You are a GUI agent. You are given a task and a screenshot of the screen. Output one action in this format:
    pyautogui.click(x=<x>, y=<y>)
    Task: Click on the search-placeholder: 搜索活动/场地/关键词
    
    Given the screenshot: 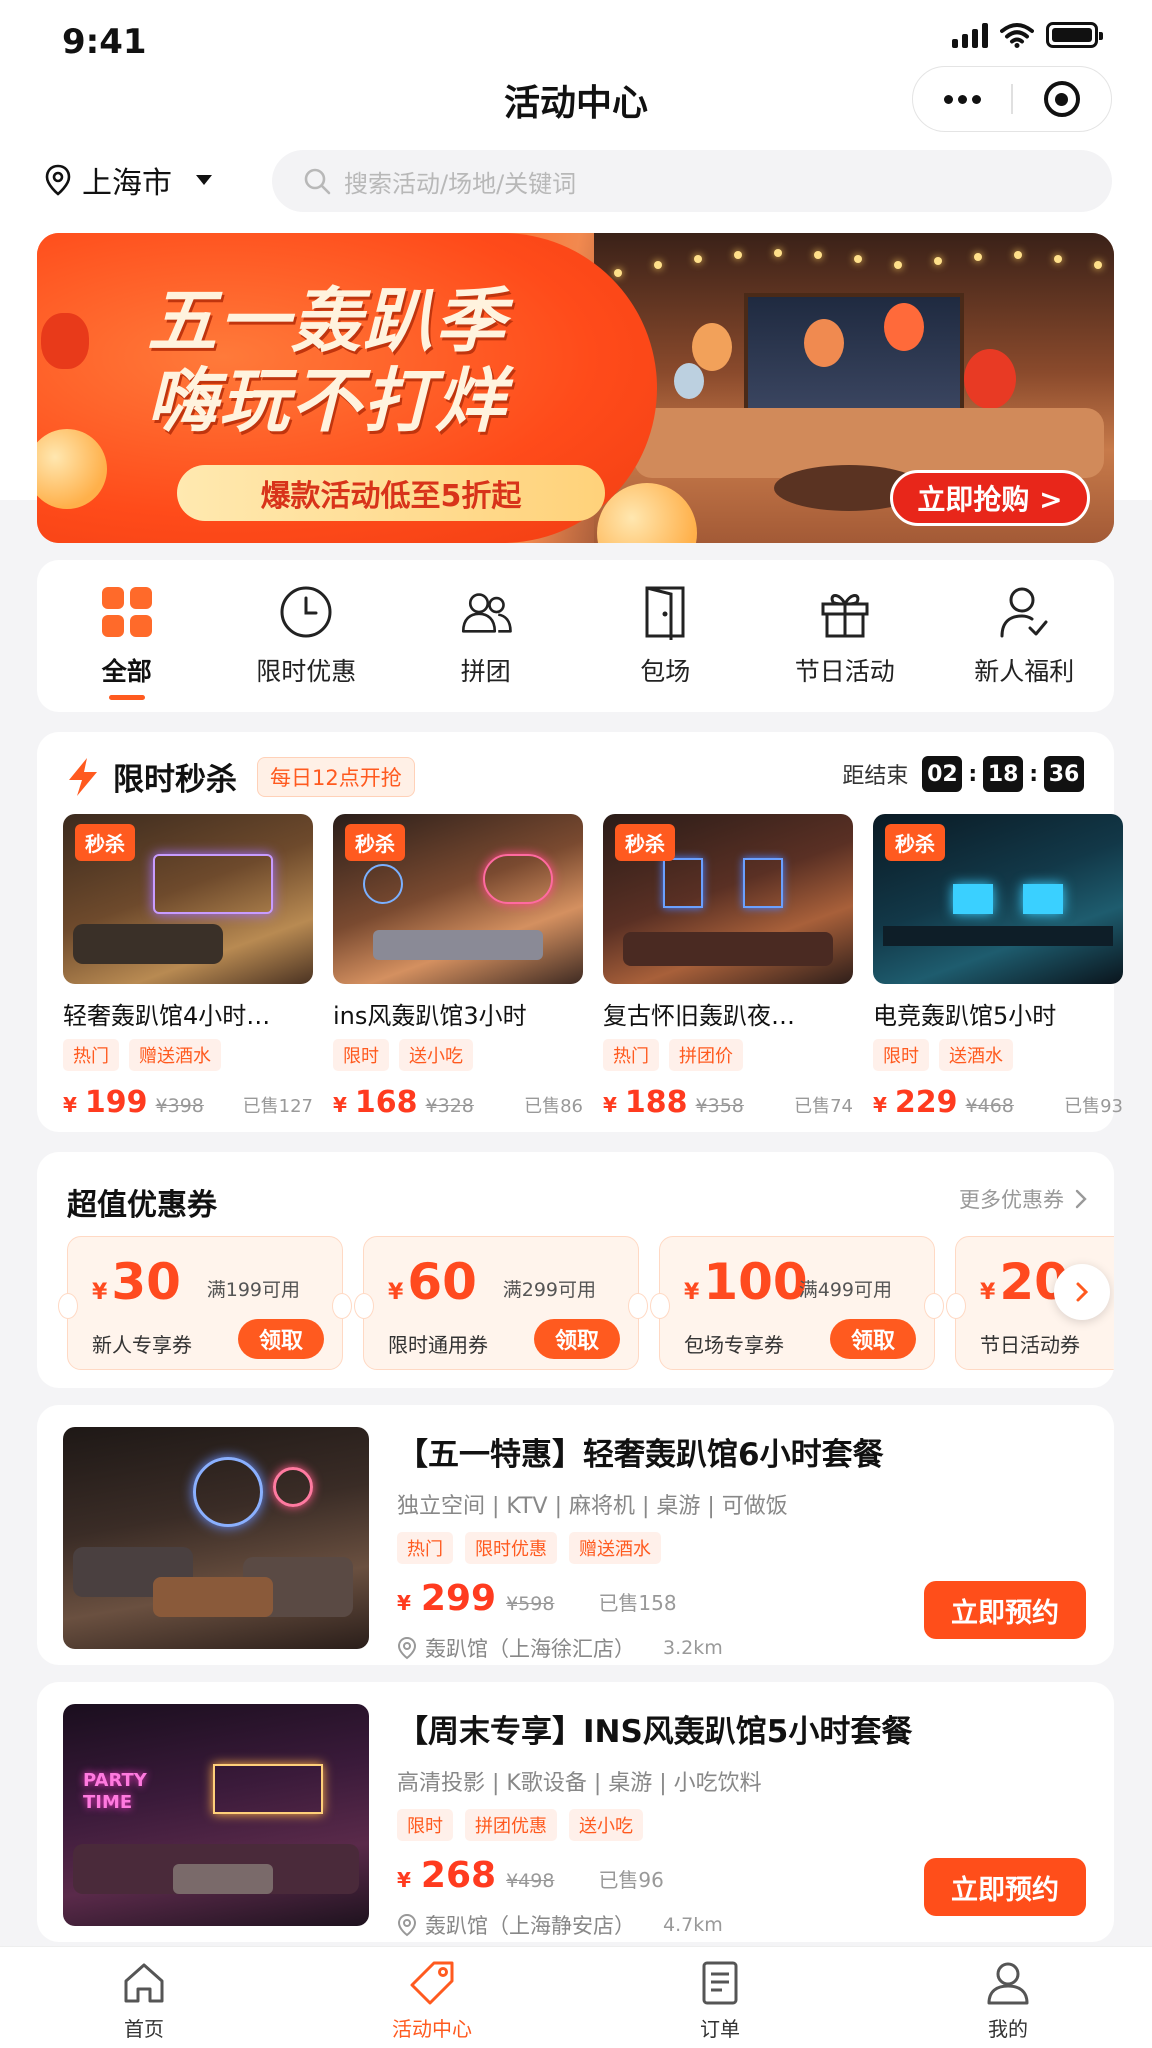 What is the action you would take?
    pyautogui.click(x=460, y=183)
    